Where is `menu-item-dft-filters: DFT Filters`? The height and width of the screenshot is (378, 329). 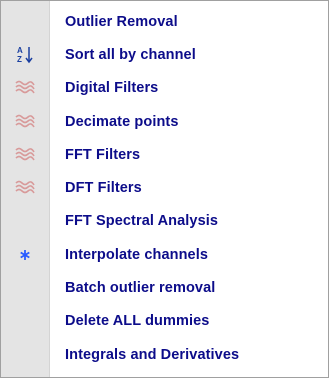
menu-item-dft-filters: DFT Filters is located at coordinates (164, 187).